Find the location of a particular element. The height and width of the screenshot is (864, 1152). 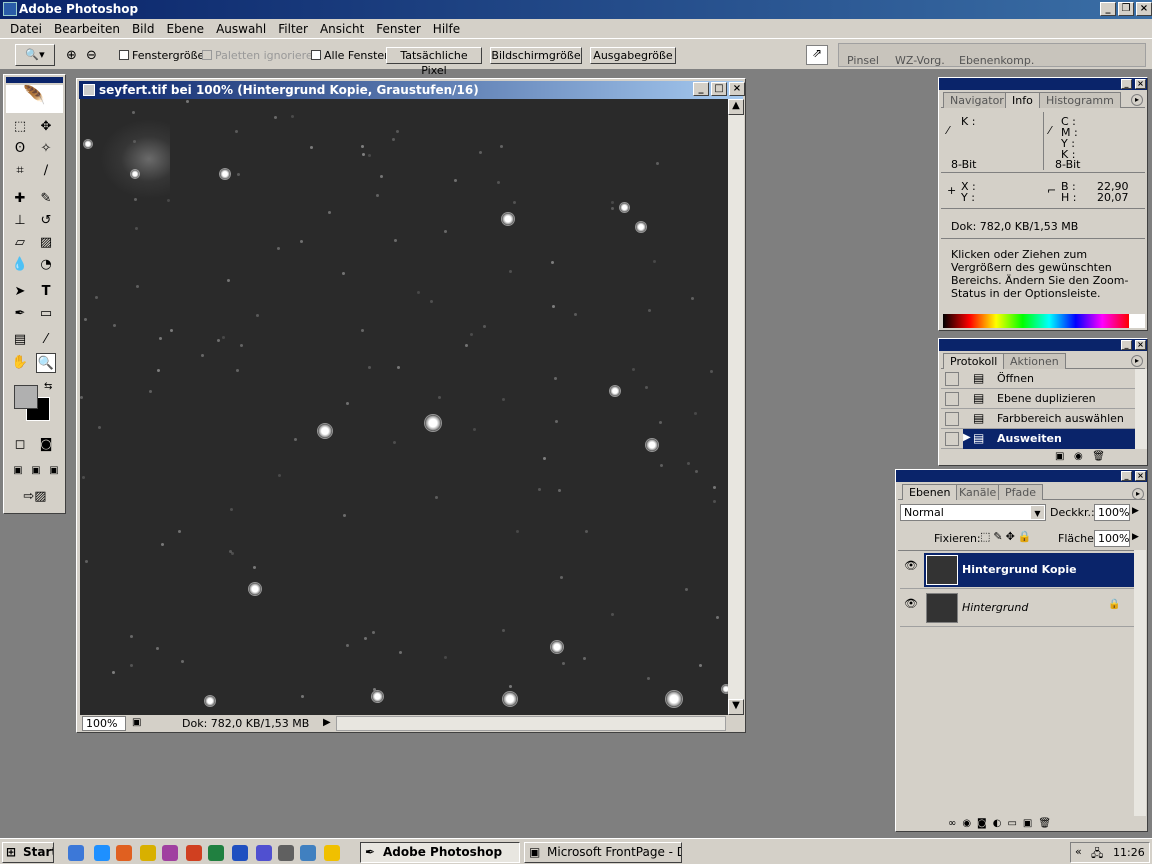

lock-icons: ⬚✎✥🔒 is located at coordinates (1007, 536).